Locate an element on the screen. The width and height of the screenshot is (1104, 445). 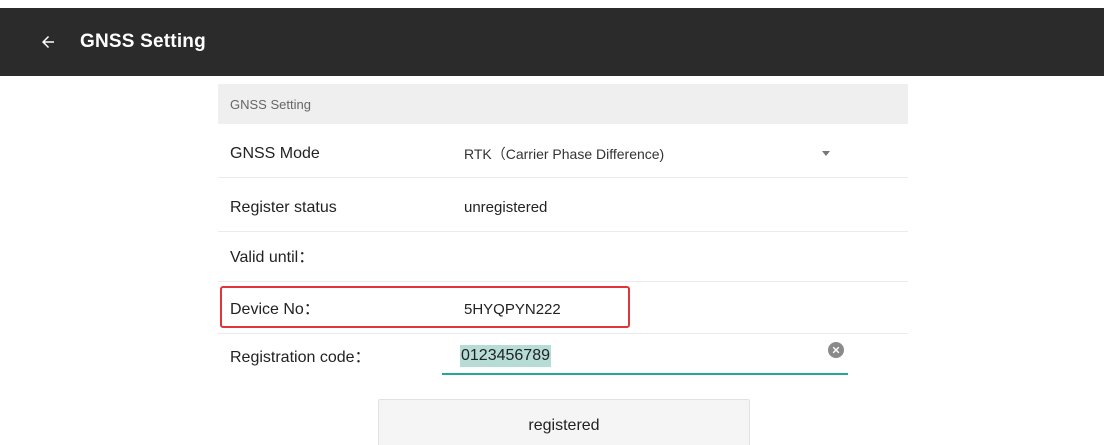
registration-code-value: 0123456789 is located at coordinates (505, 356).